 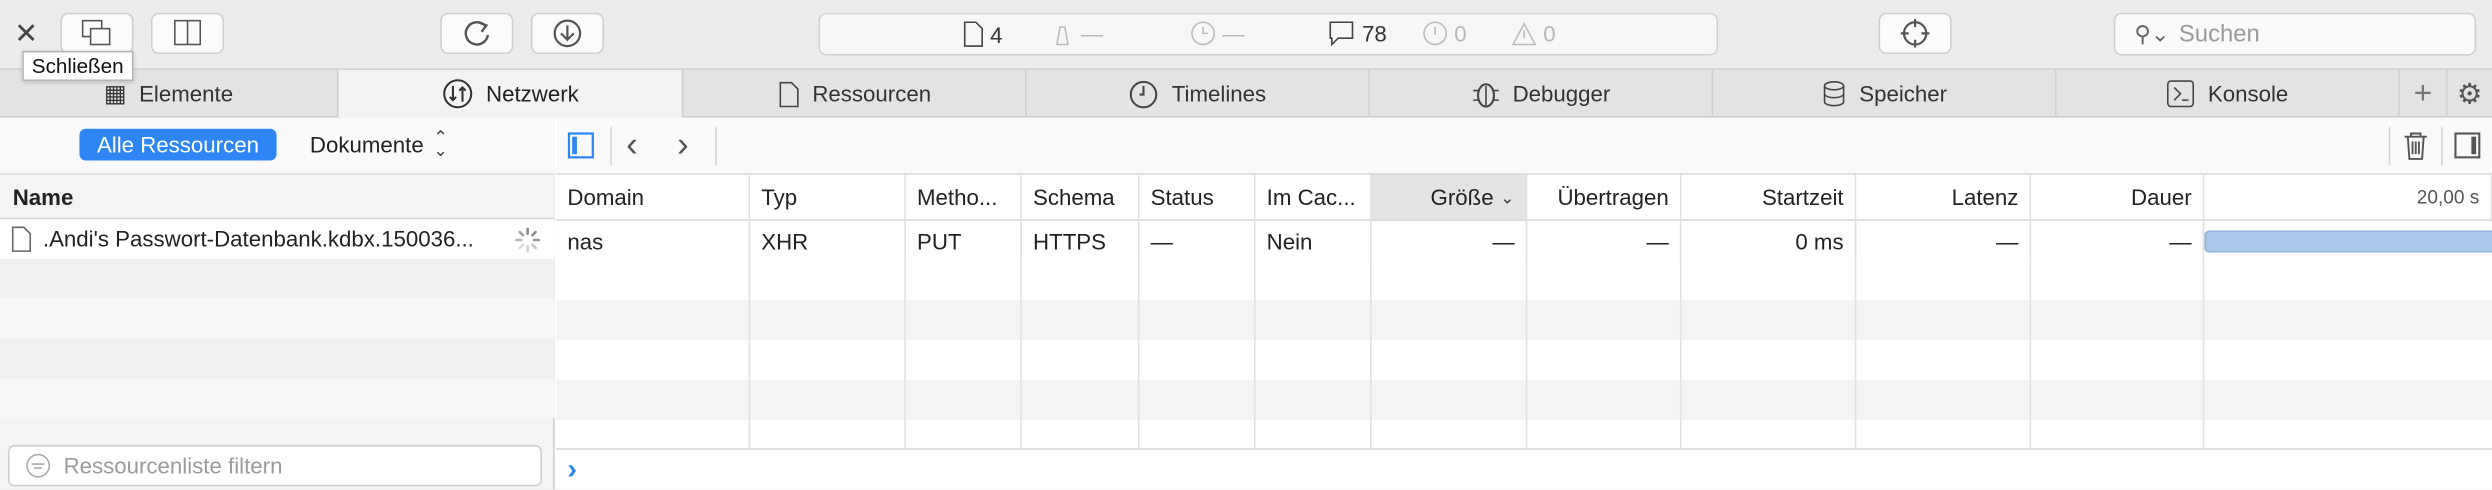 I want to click on error-count: 0, so click(x=1444, y=33).